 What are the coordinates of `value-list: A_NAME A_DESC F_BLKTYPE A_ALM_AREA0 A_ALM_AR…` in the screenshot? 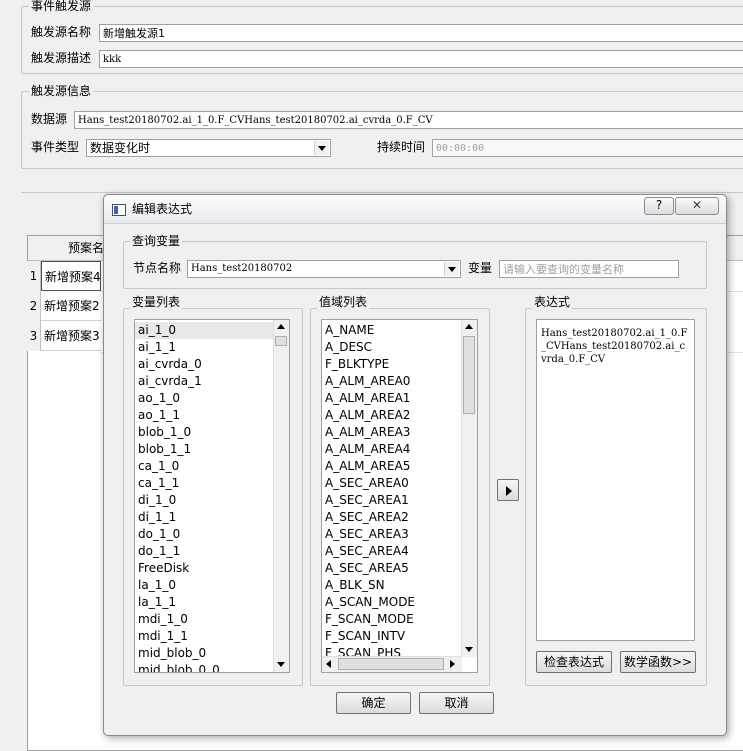 It's located at (399, 496).